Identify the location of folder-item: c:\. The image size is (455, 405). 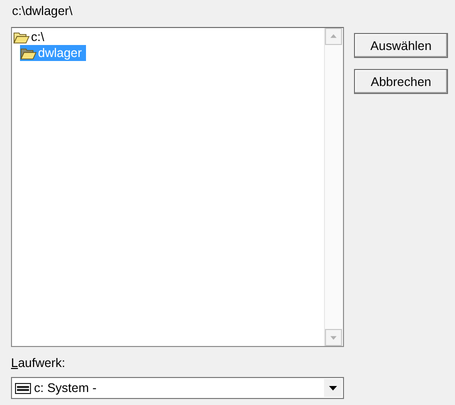
(30, 37).